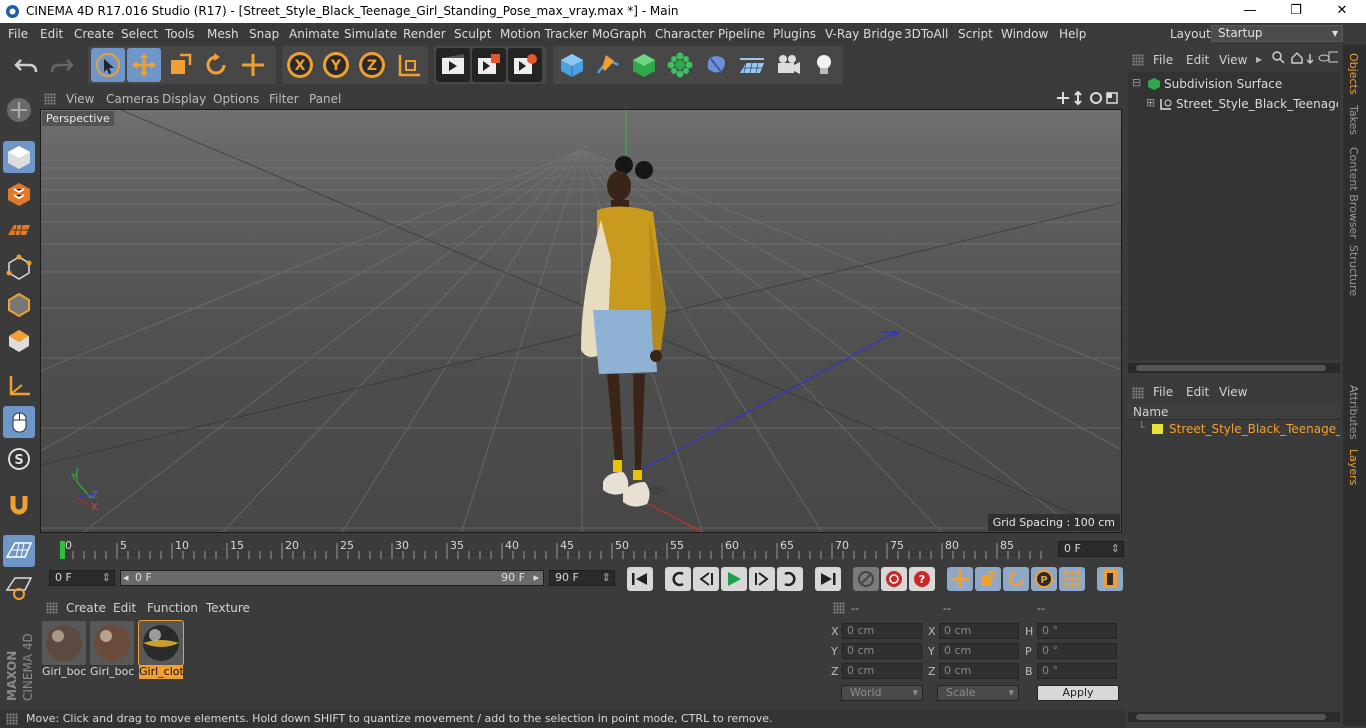  Describe the element at coordinates (1353, 120) in the screenshot. I see `tab-takes: Takes` at that location.